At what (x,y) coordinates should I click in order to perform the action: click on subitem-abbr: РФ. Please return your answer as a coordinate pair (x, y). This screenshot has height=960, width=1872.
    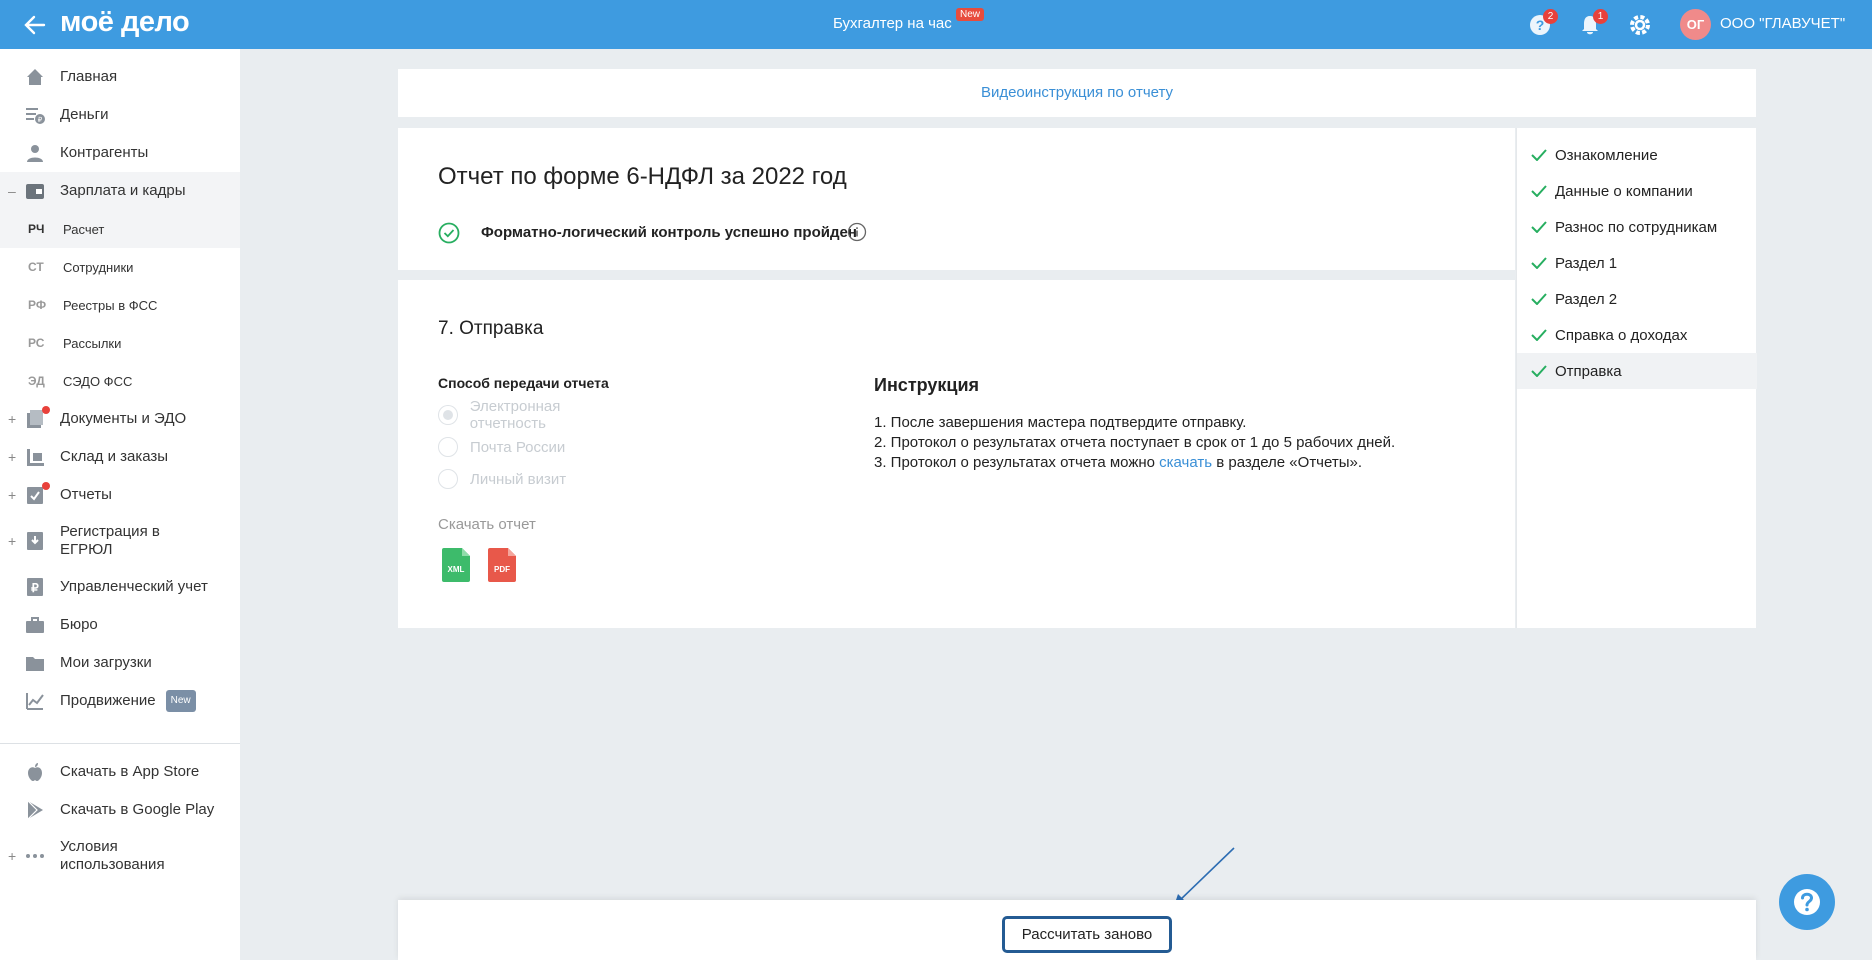
    Looking at the image, I should click on (37, 305).